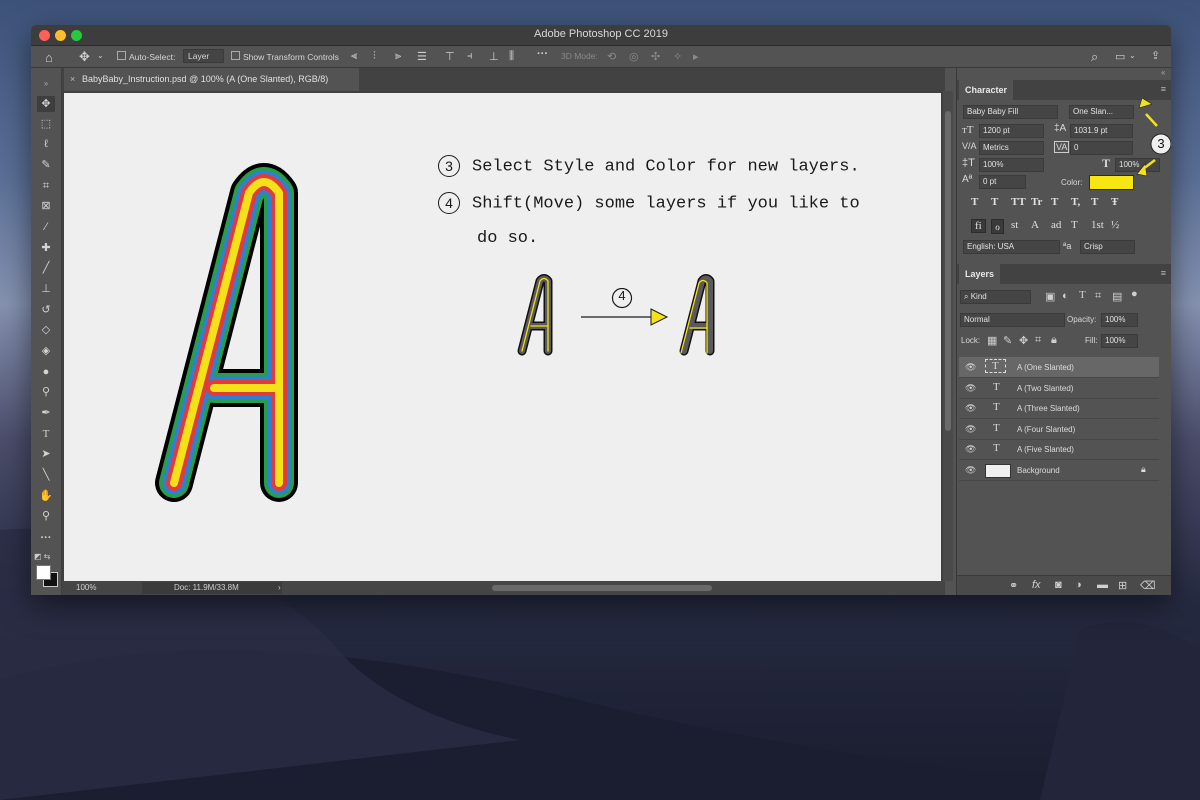 The image size is (1200, 800). What do you see at coordinates (146, 56) in the screenshot?
I see `auto-select-checkbox: Auto-Select:` at bounding box center [146, 56].